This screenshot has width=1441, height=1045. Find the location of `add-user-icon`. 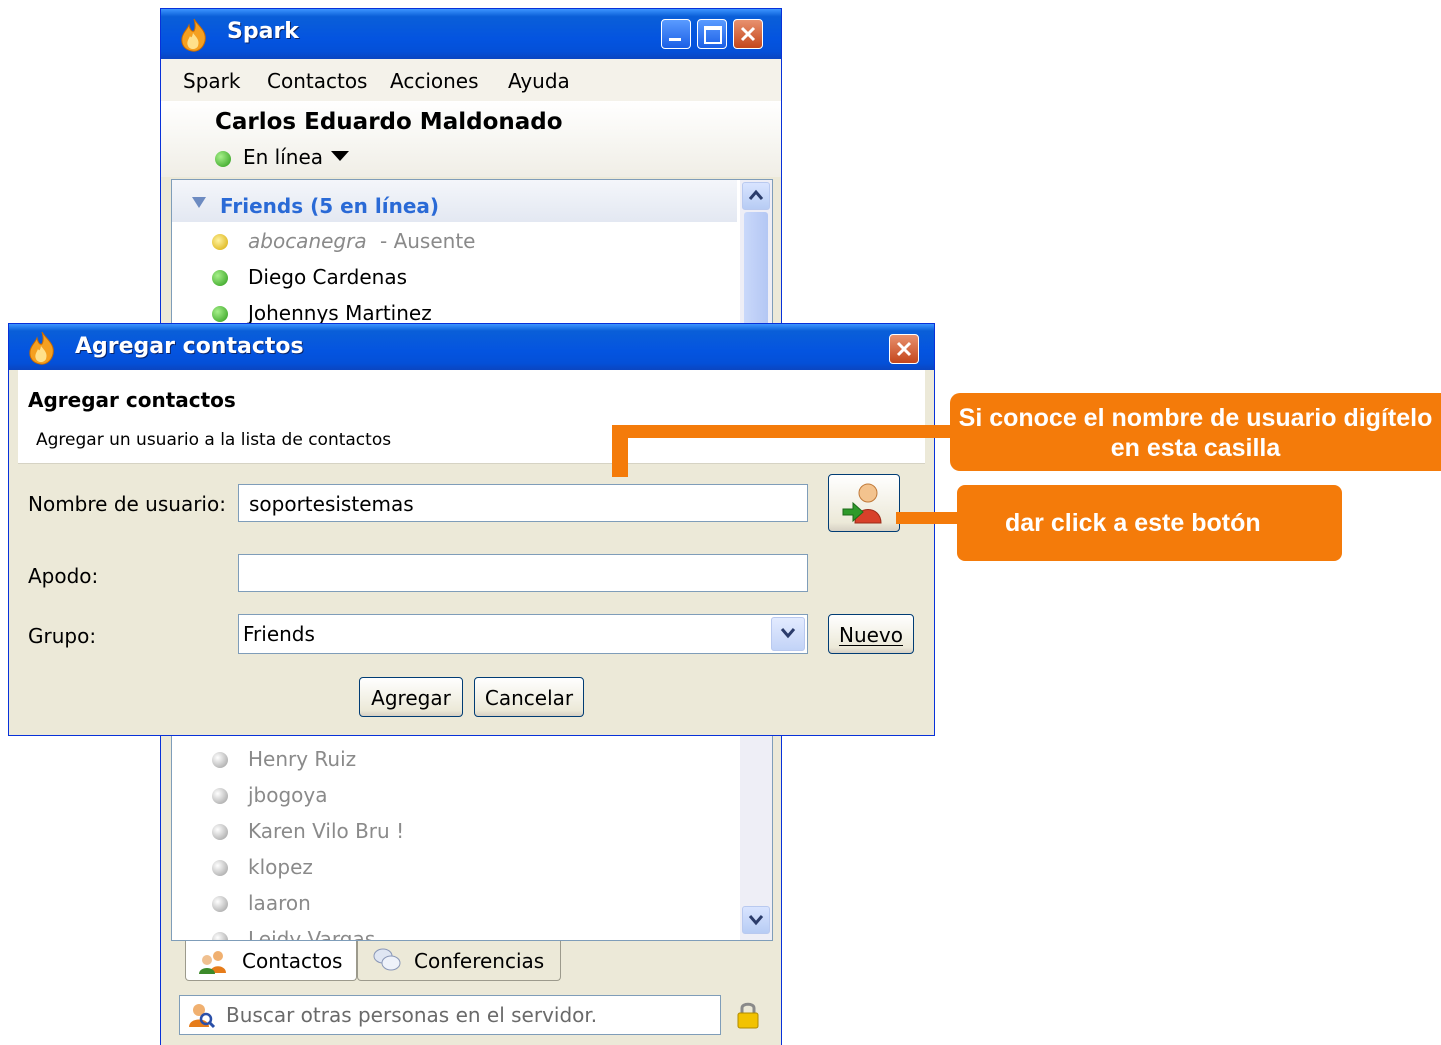

add-user-icon is located at coordinates (862, 503).